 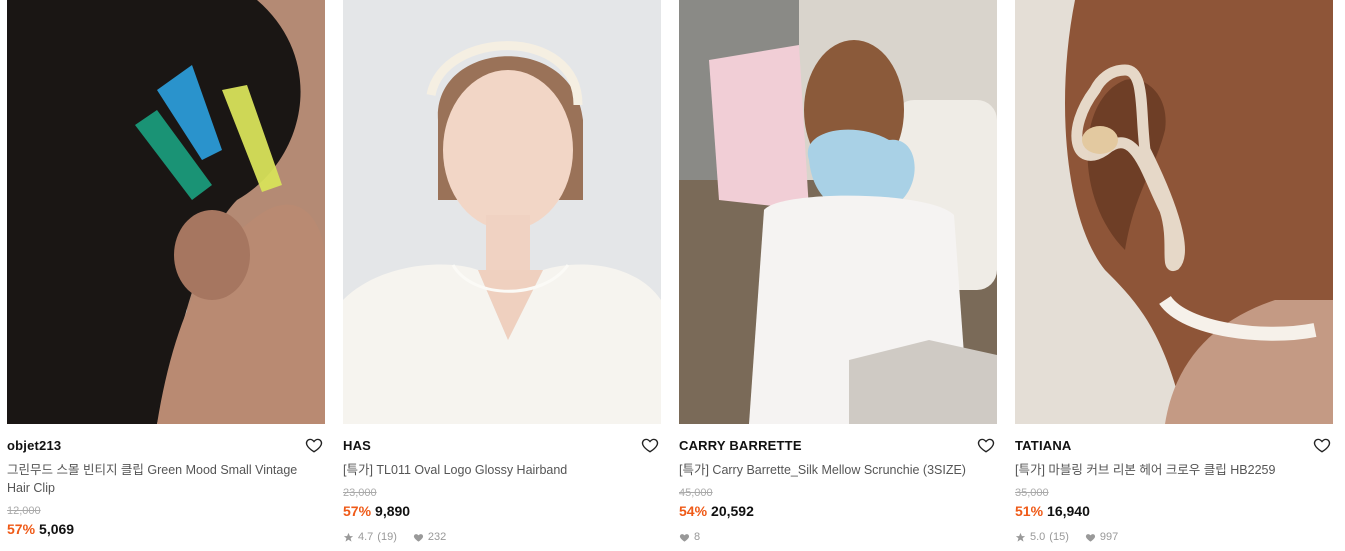 I want to click on brand-name: CARRY BARRETTE, so click(x=740, y=445).